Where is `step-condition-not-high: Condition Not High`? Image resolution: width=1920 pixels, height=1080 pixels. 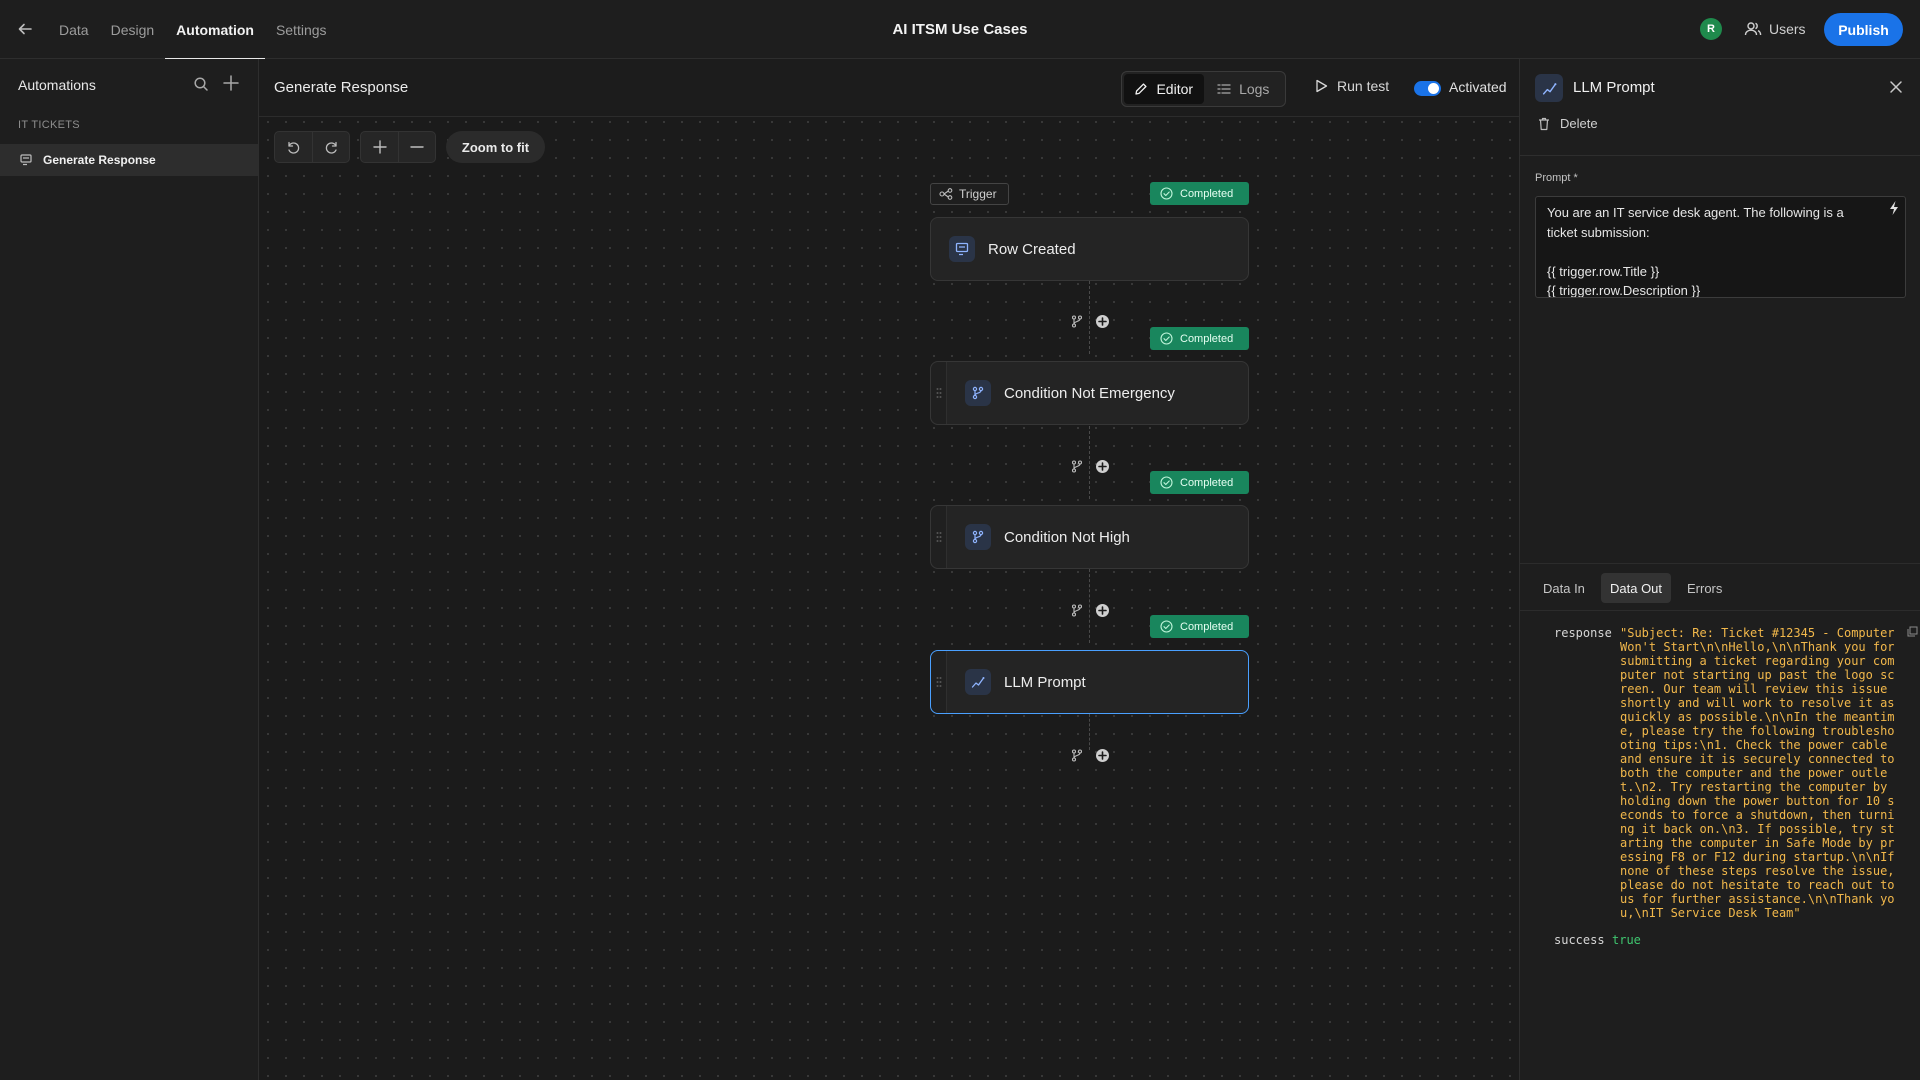
step-condition-not-high: Condition Not High is located at coordinates (1089, 537).